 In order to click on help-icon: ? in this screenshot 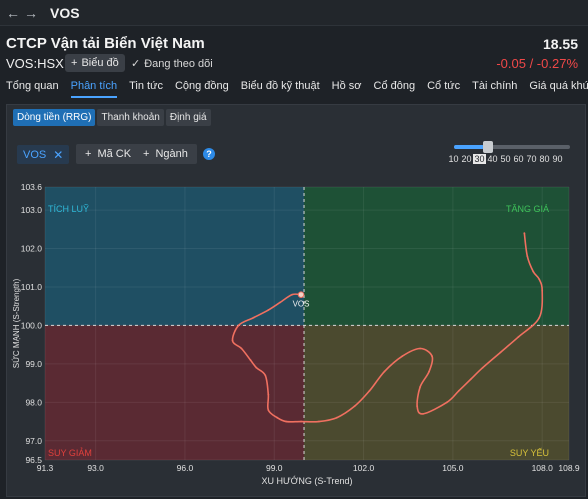, I will do `click(209, 154)`.